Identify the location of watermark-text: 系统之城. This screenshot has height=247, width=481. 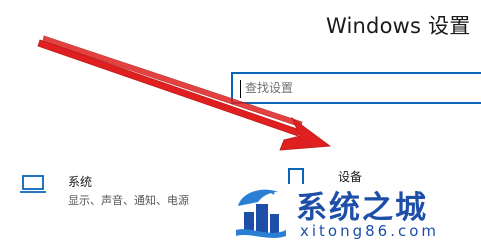
(361, 208).